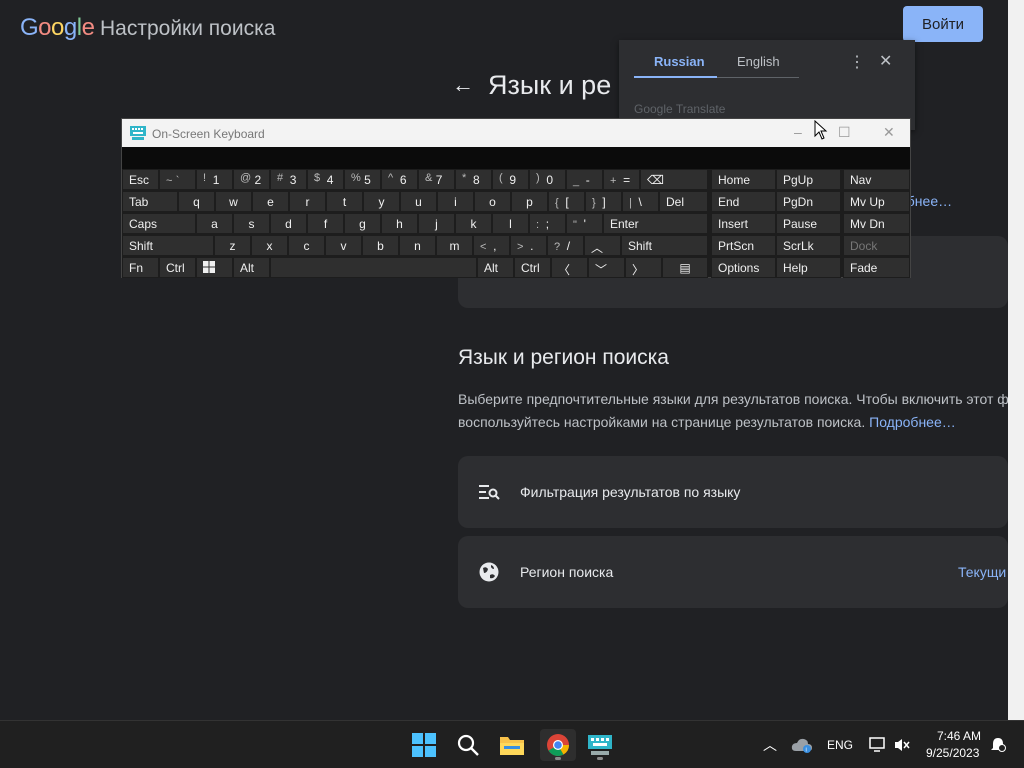  I want to click on key-f: f, so click(325, 223).